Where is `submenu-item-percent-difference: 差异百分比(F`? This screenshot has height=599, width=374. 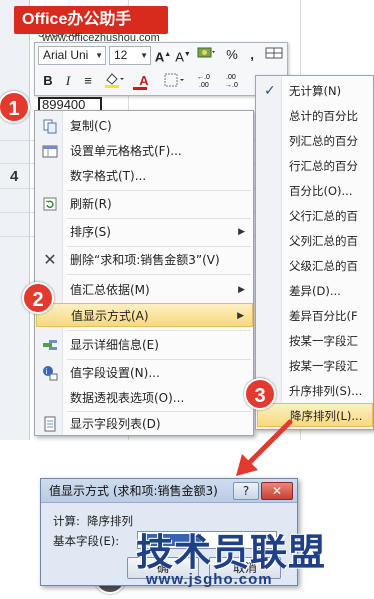
submenu-item-percent-difference: 差异百分比(F is located at coordinates (315, 316).